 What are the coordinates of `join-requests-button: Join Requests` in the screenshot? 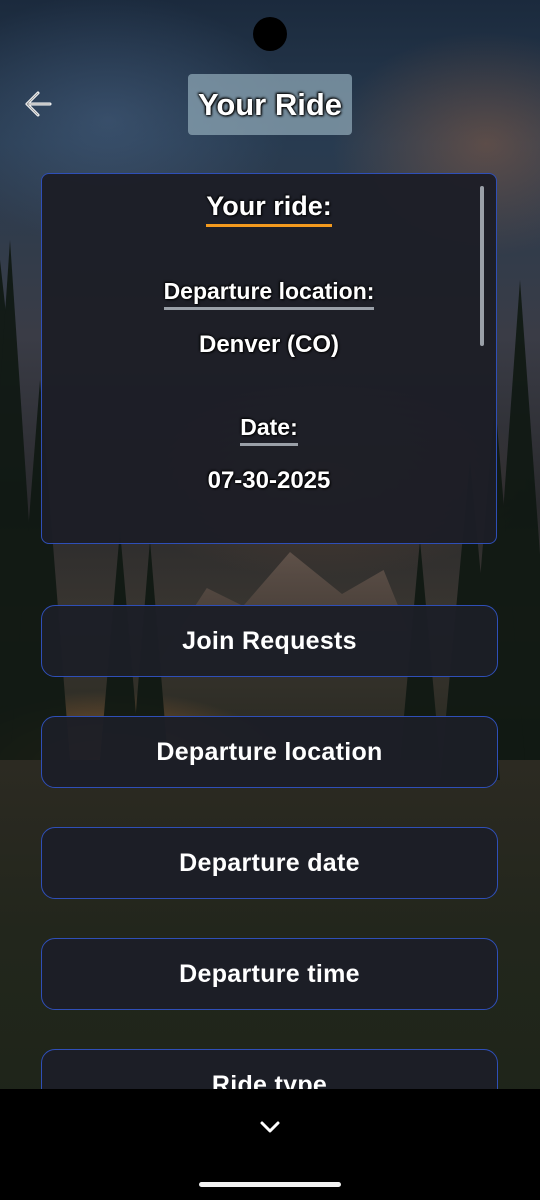 It's located at (269, 641).